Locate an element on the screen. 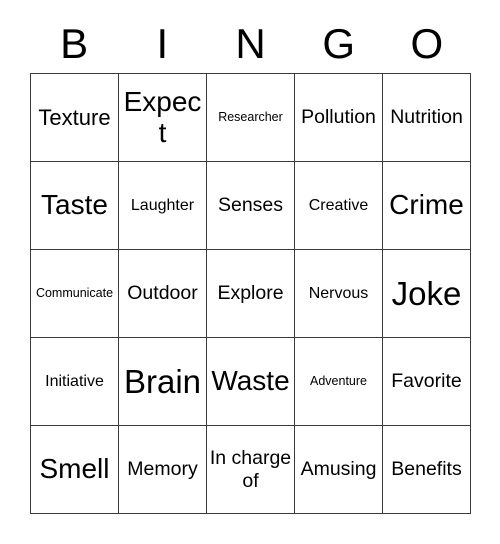  bingo-cell: Communicate is located at coordinates (75, 294).